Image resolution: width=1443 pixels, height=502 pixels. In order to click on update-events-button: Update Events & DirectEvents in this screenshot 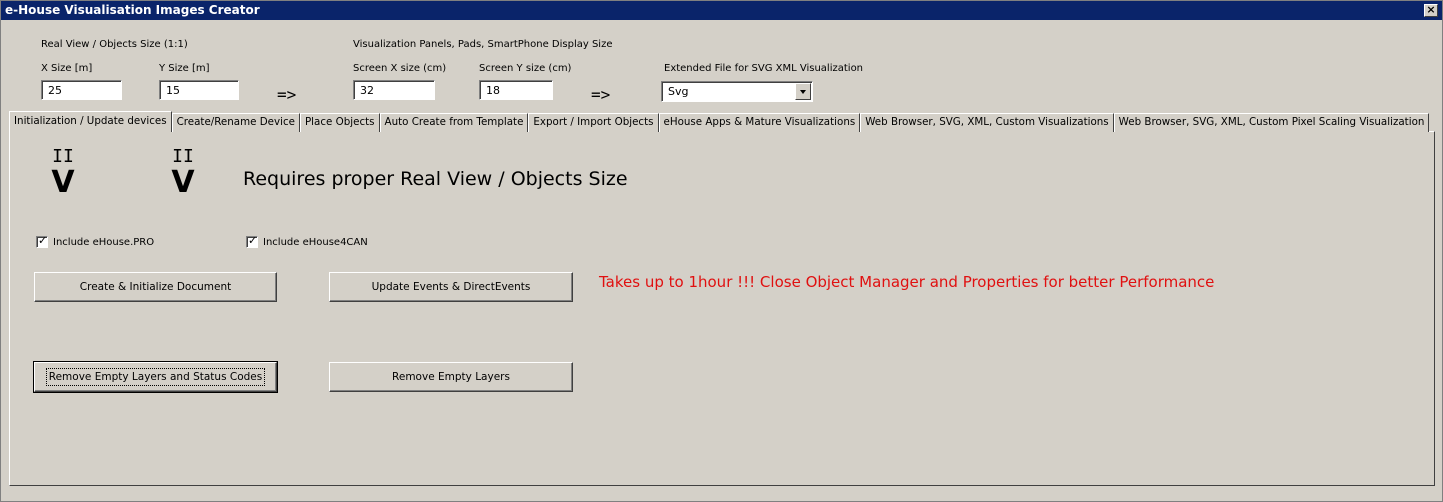, I will do `click(451, 287)`.